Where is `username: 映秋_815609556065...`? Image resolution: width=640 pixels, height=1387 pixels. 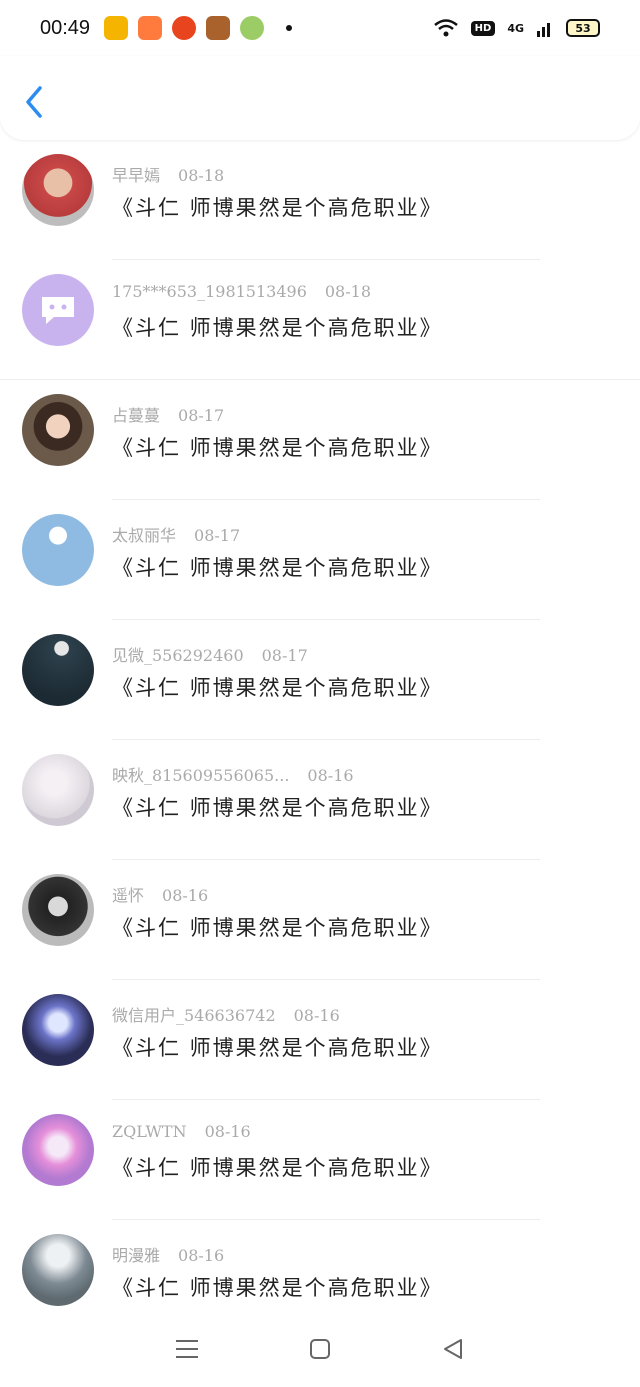
username: 映秋_815609556065... is located at coordinates (200, 775).